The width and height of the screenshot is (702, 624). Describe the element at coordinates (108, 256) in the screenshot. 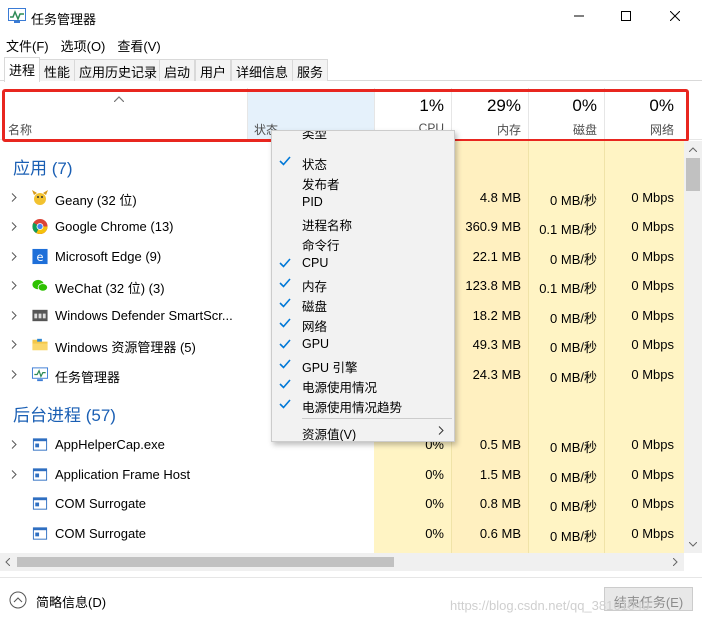

I see `process-name: Microsoft Edge (9)` at that location.